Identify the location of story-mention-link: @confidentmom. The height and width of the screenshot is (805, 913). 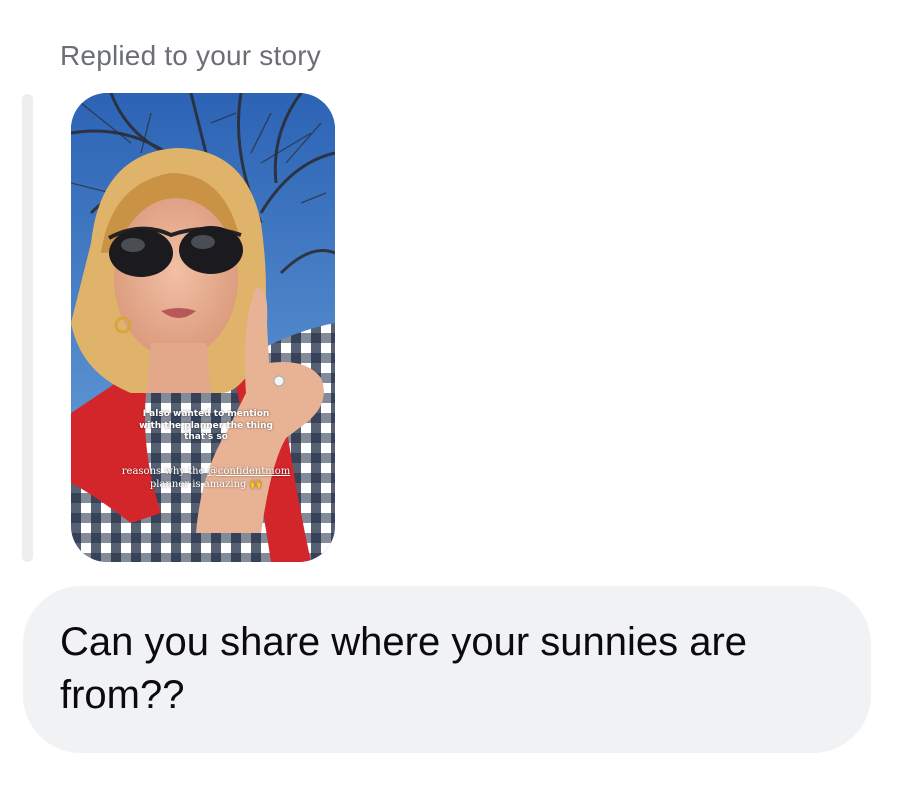
(249, 471).